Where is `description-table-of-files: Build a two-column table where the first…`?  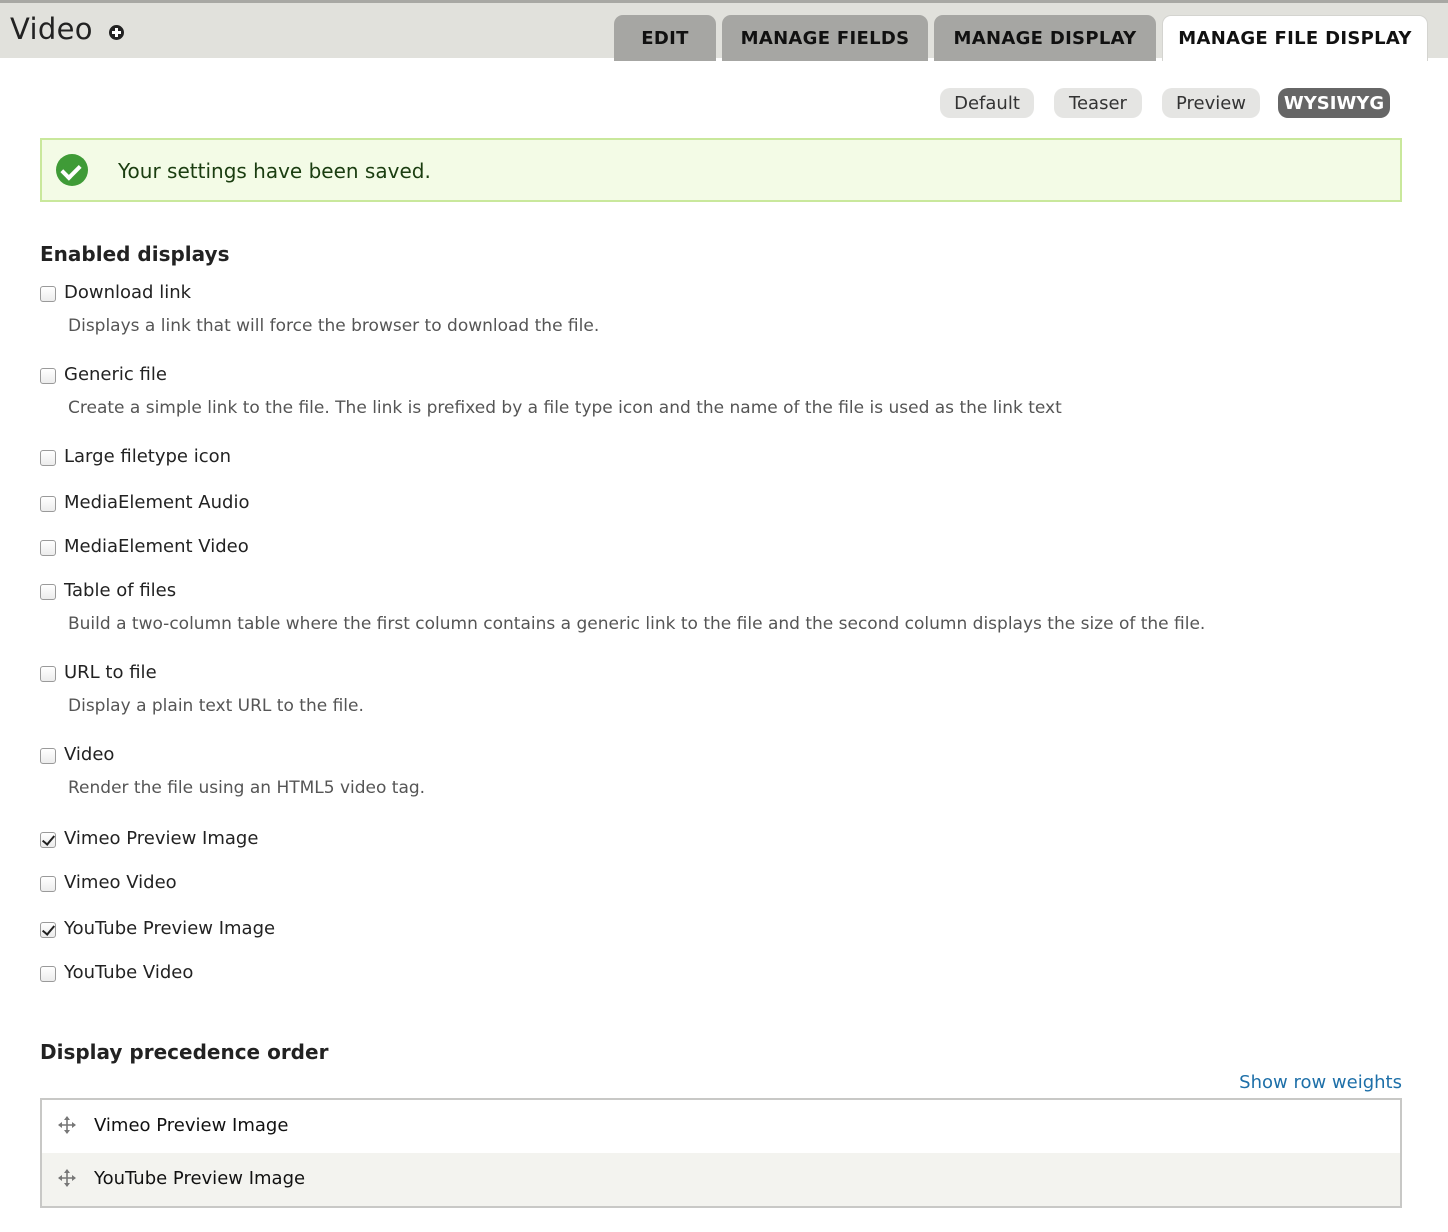 description-table-of-files: Build a two-column table where the first… is located at coordinates (637, 624).